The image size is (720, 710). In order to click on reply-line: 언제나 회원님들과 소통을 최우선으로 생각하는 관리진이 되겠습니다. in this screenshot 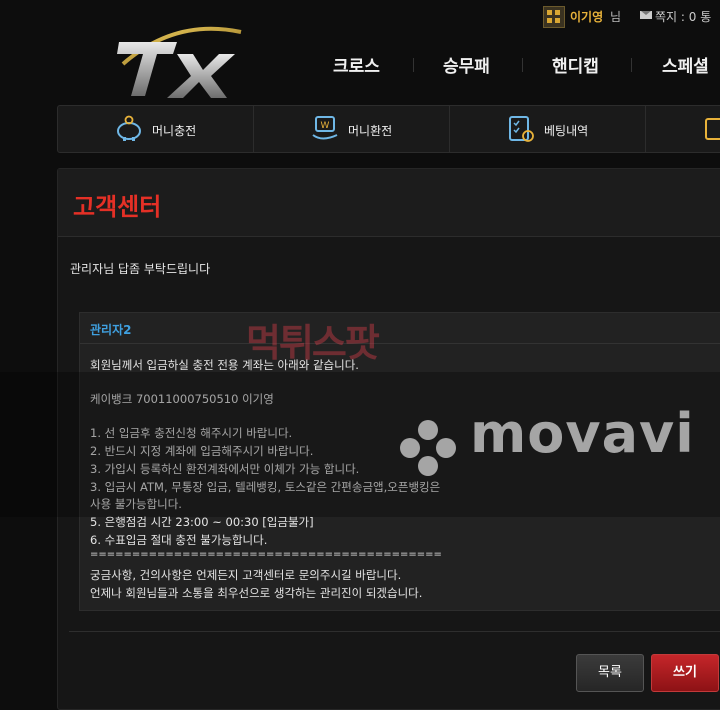, I will do `click(256, 593)`.